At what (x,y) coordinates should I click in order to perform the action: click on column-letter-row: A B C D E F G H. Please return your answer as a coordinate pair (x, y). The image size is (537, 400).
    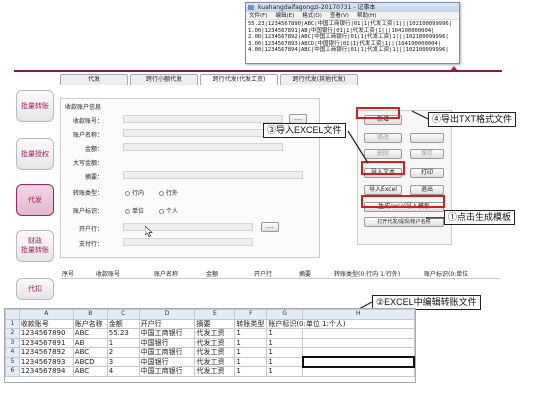
    Looking at the image, I should click on (210, 314).